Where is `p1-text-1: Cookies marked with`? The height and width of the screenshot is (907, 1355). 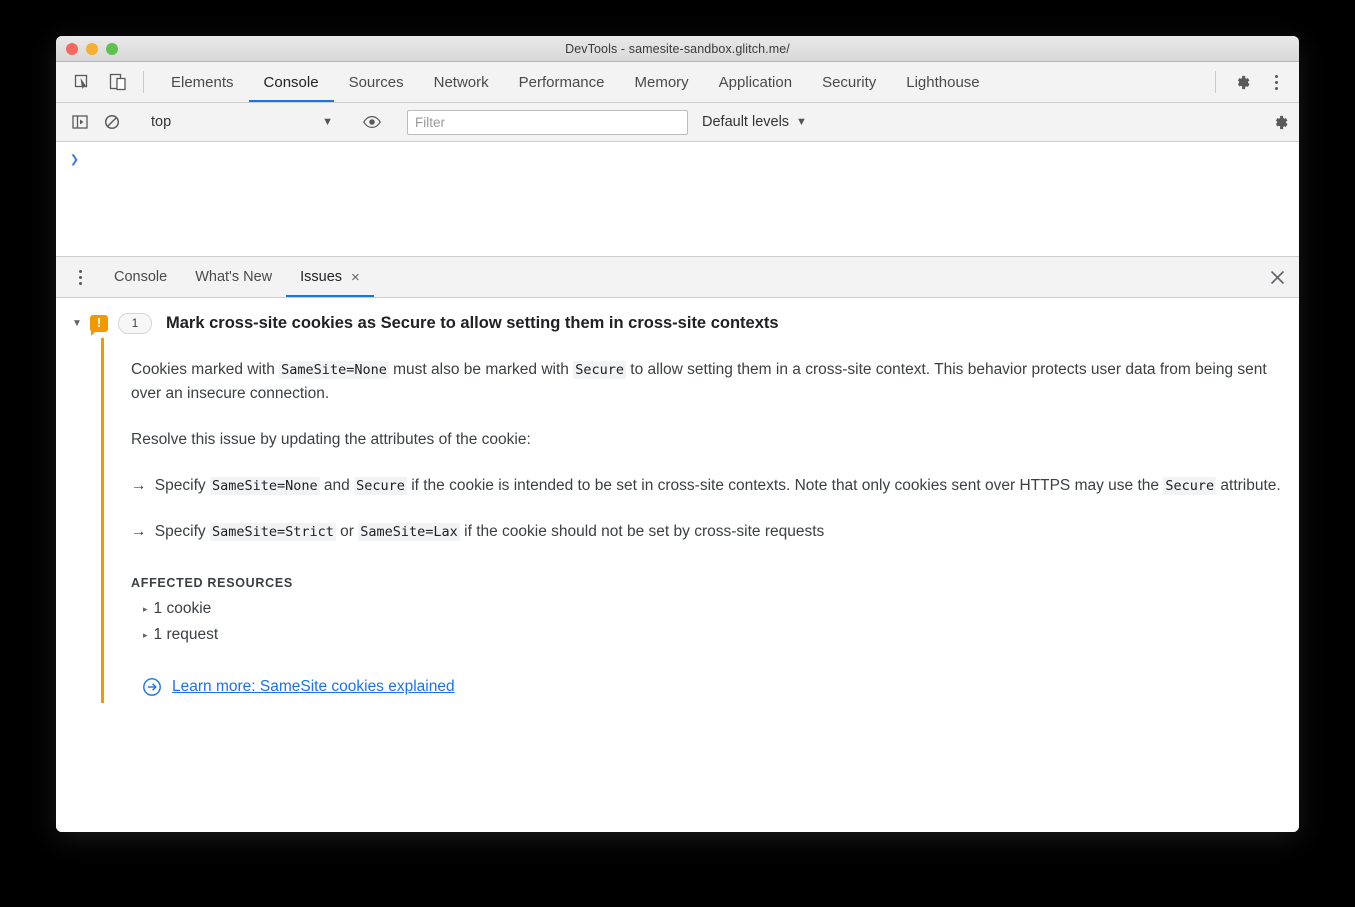
p1-text-1: Cookies marked with is located at coordinates (205, 369).